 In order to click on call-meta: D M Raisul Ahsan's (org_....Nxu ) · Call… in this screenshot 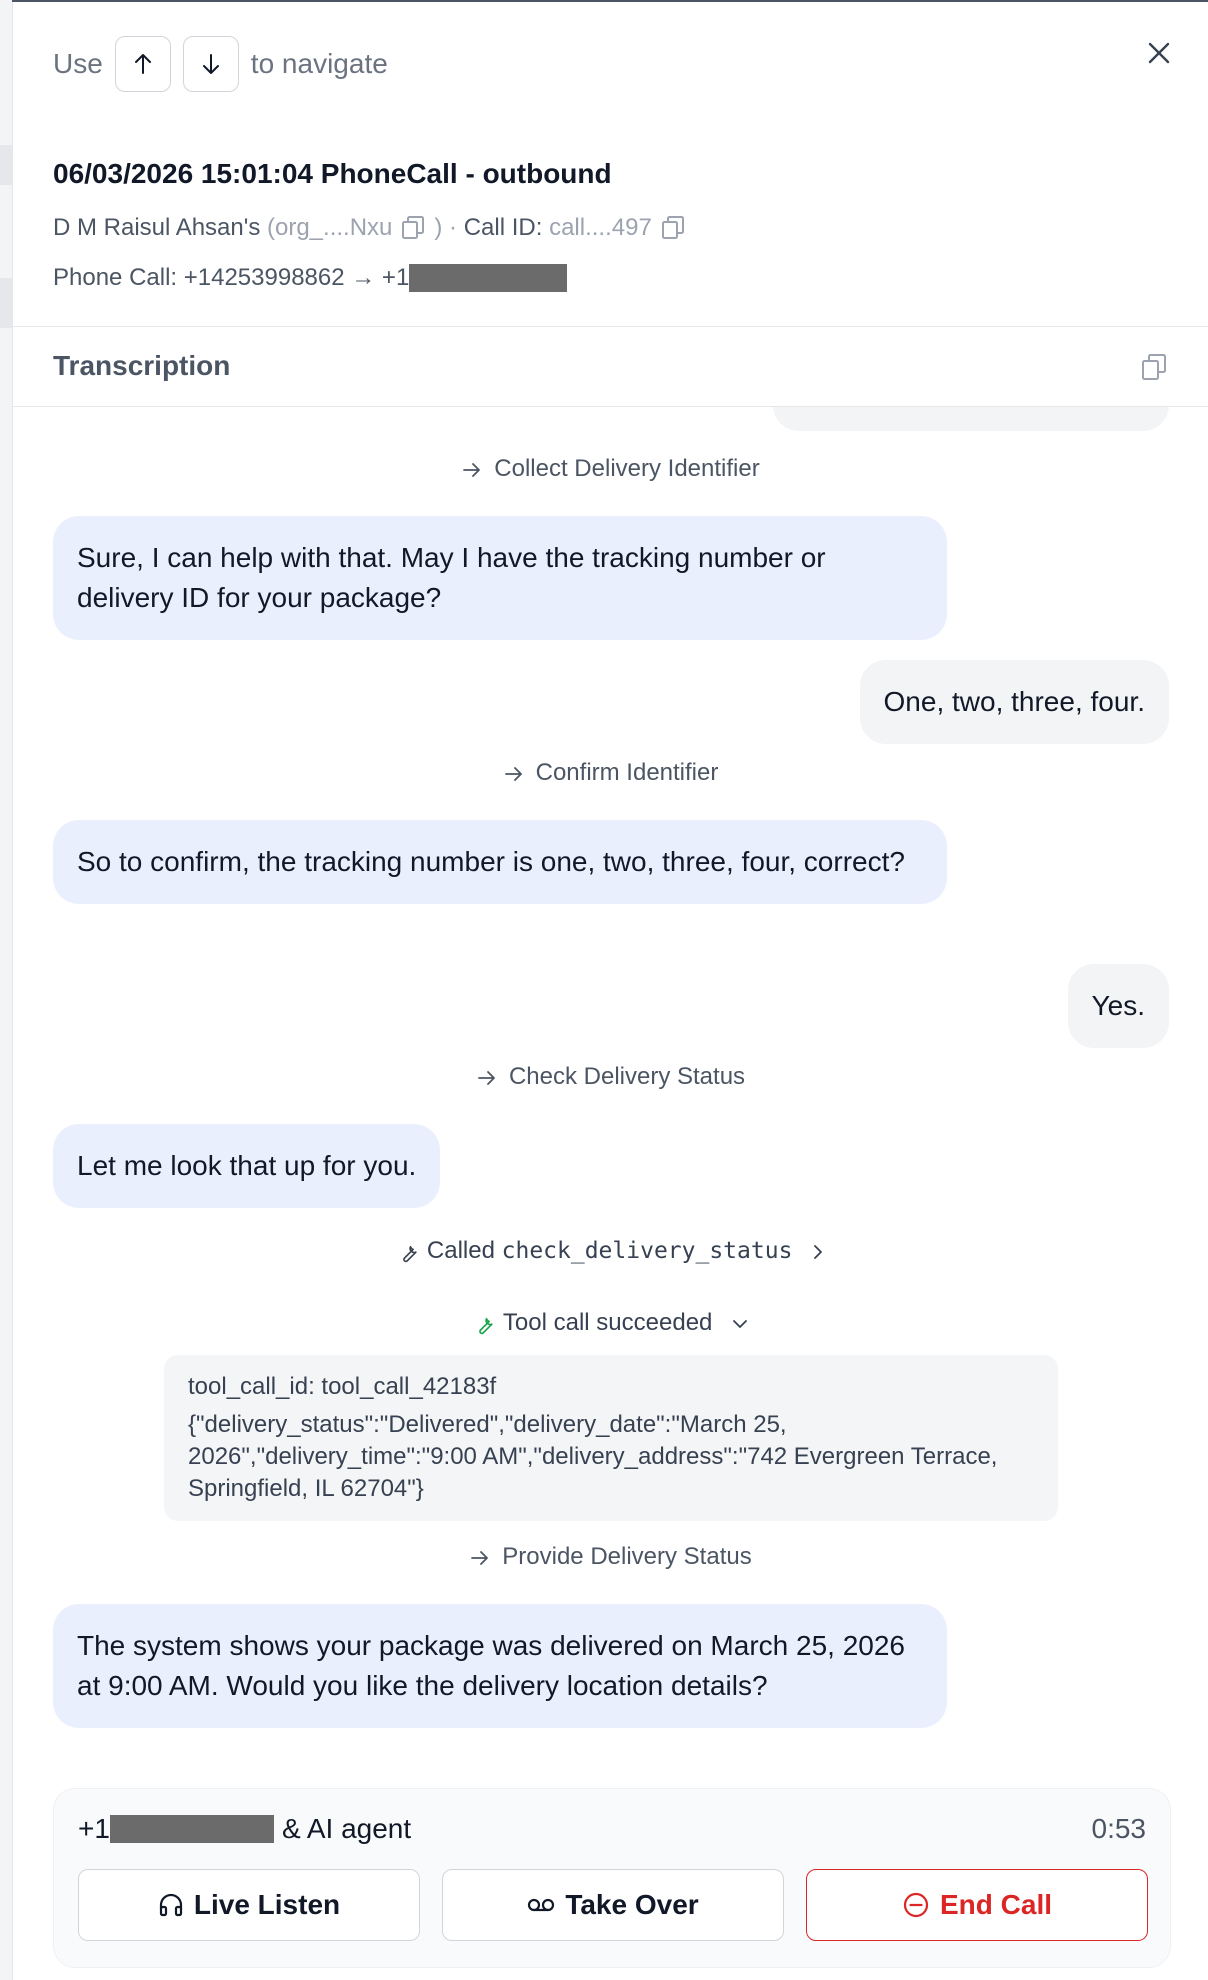, I will do `click(373, 228)`.